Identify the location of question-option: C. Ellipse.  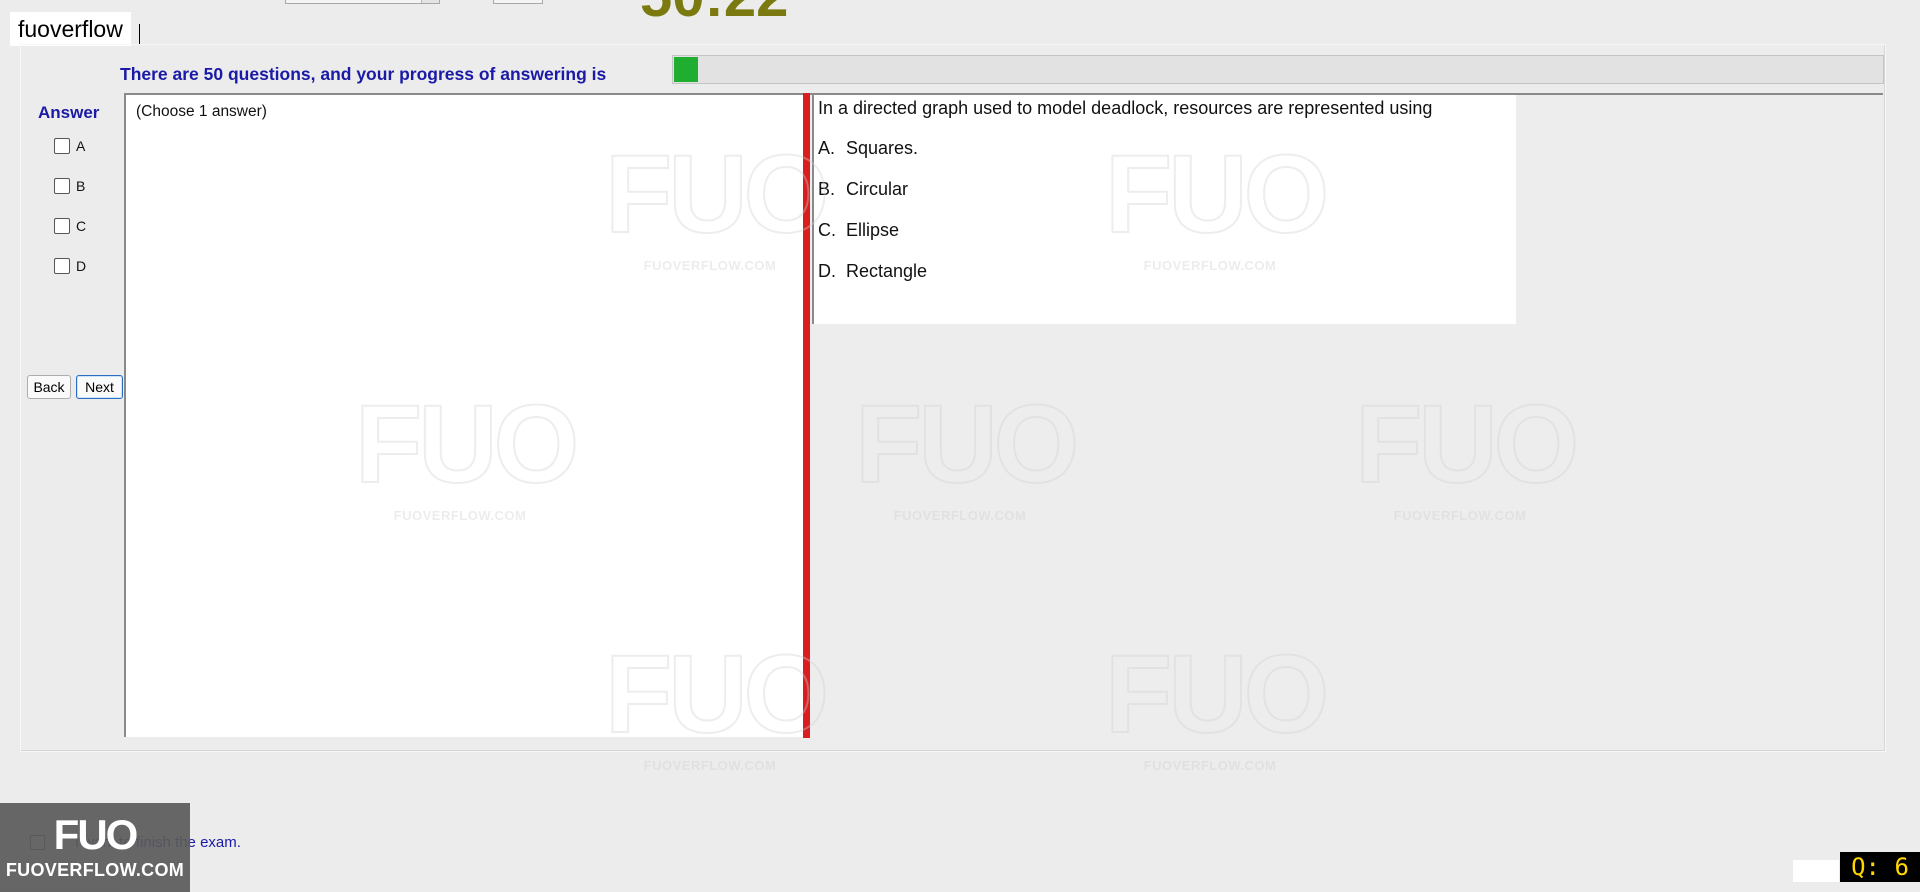
(858, 230).